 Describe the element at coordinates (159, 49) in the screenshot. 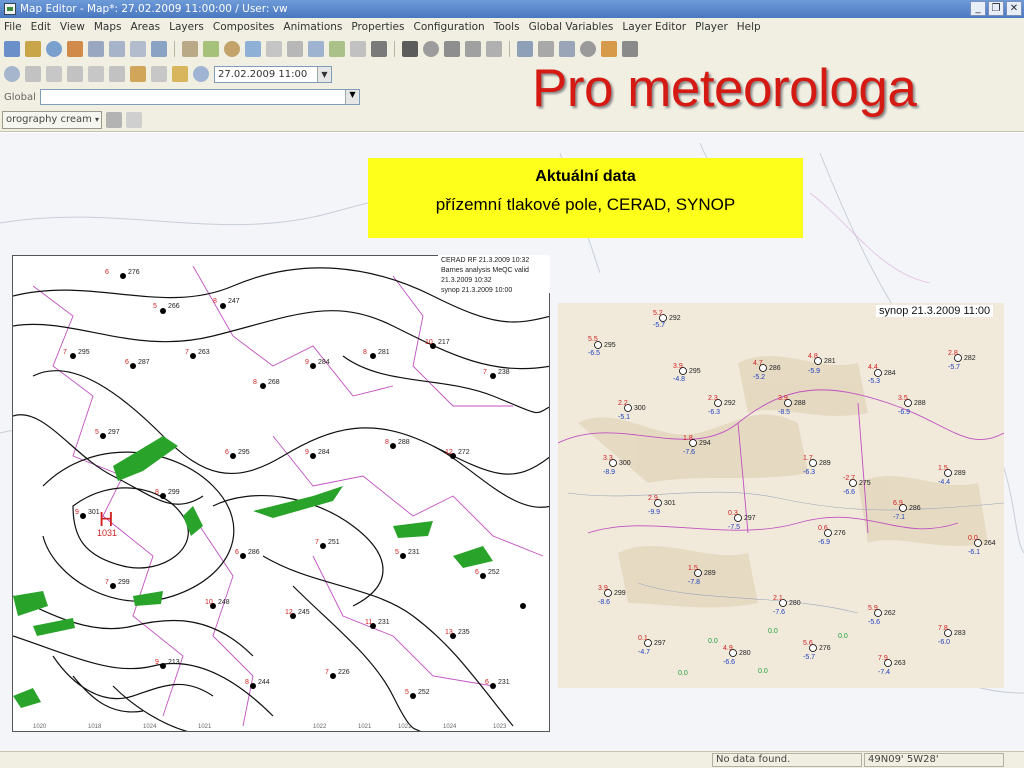

I see `pencil-icon` at that location.